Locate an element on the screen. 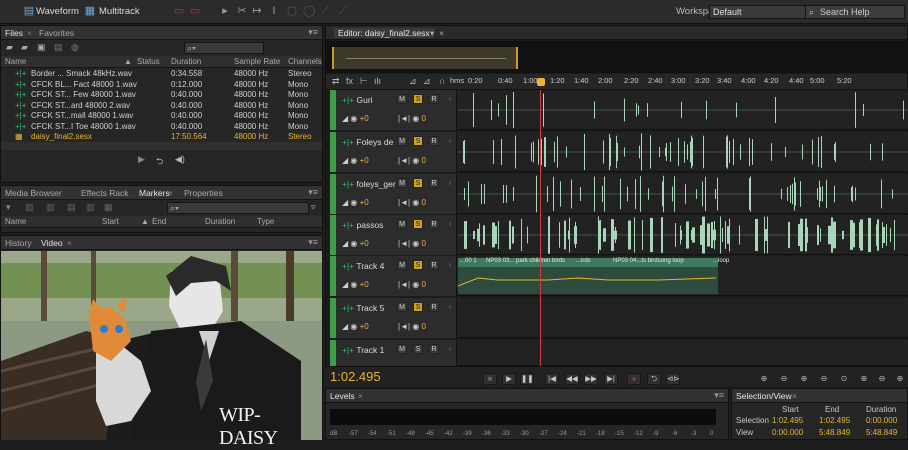 This screenshot has height=450, width=908. slip-tool-icon: ↦ is located at coordinates (257, 11).